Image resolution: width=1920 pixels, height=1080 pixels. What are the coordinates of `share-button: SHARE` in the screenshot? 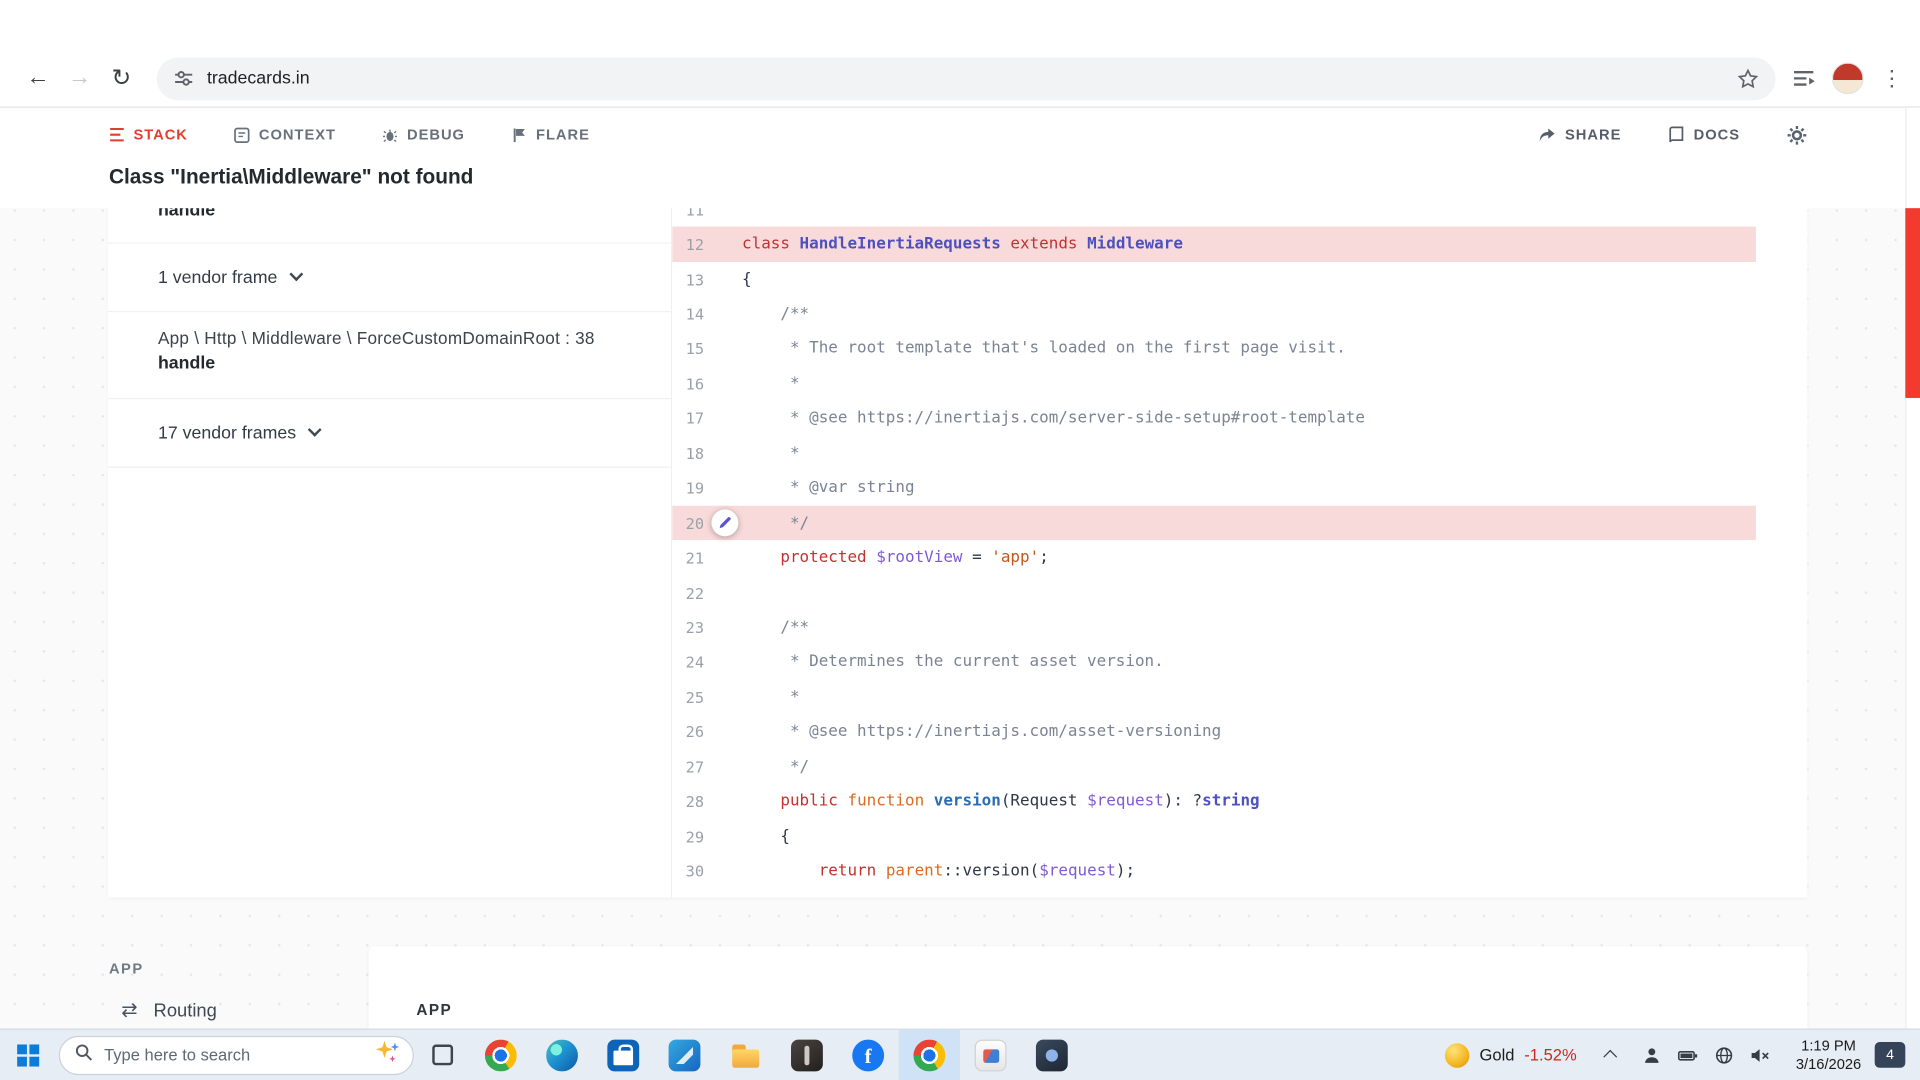 It's located at (1579, 134).